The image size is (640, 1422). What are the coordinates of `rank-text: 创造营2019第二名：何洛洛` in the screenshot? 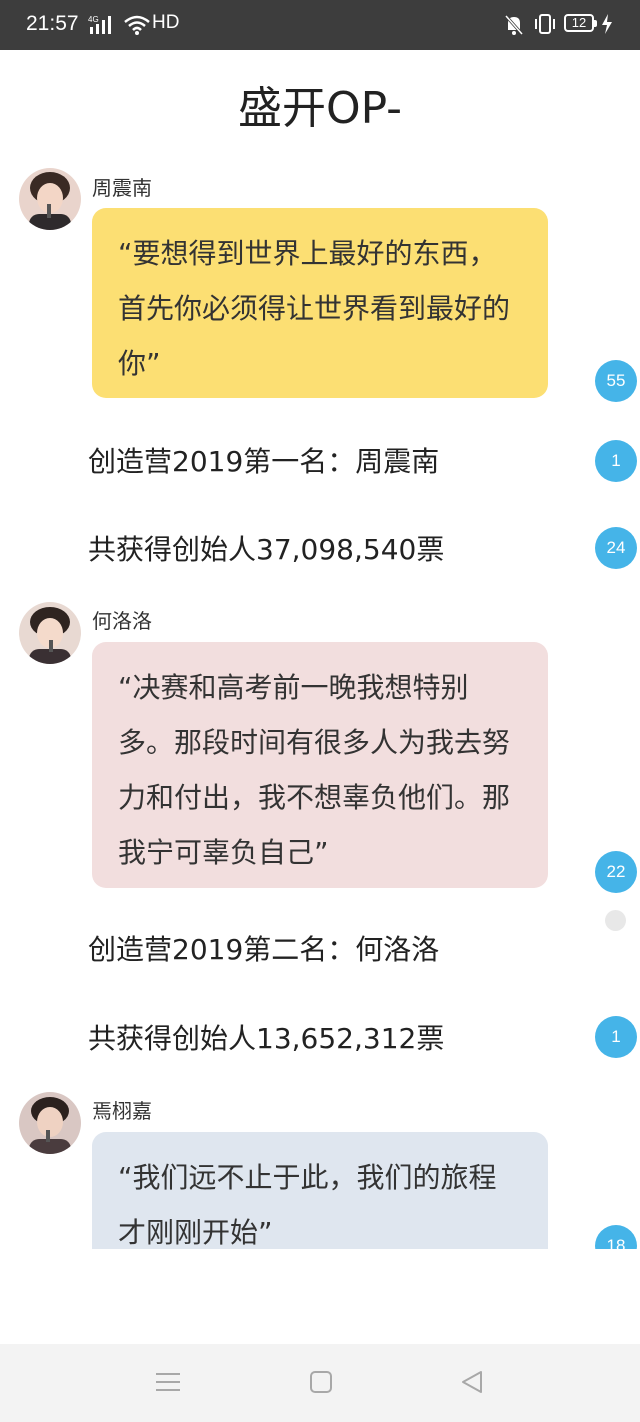 It's located at (263, 948).